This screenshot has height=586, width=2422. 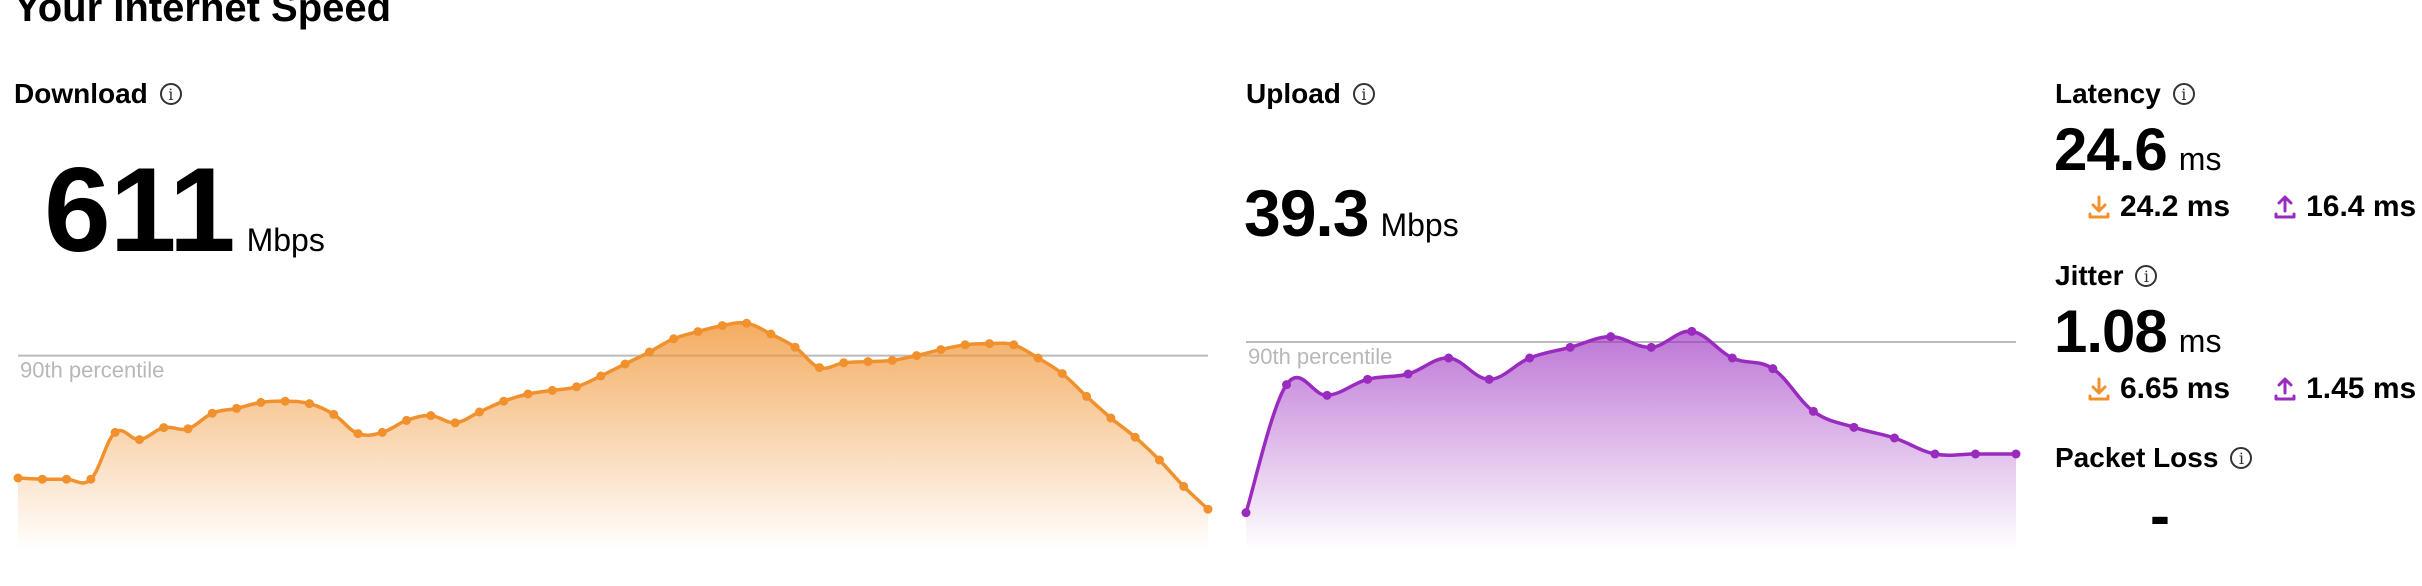 I want to click on jitter-up-value: 1.45 ms, so click(x=2361, y=388).